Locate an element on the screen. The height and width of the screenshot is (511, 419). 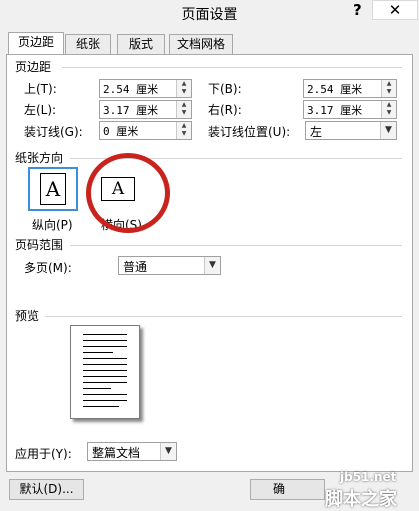
top-margin-spinner: 2.54 厘米 ▲ ▼ is located at coordinates (145, 88).